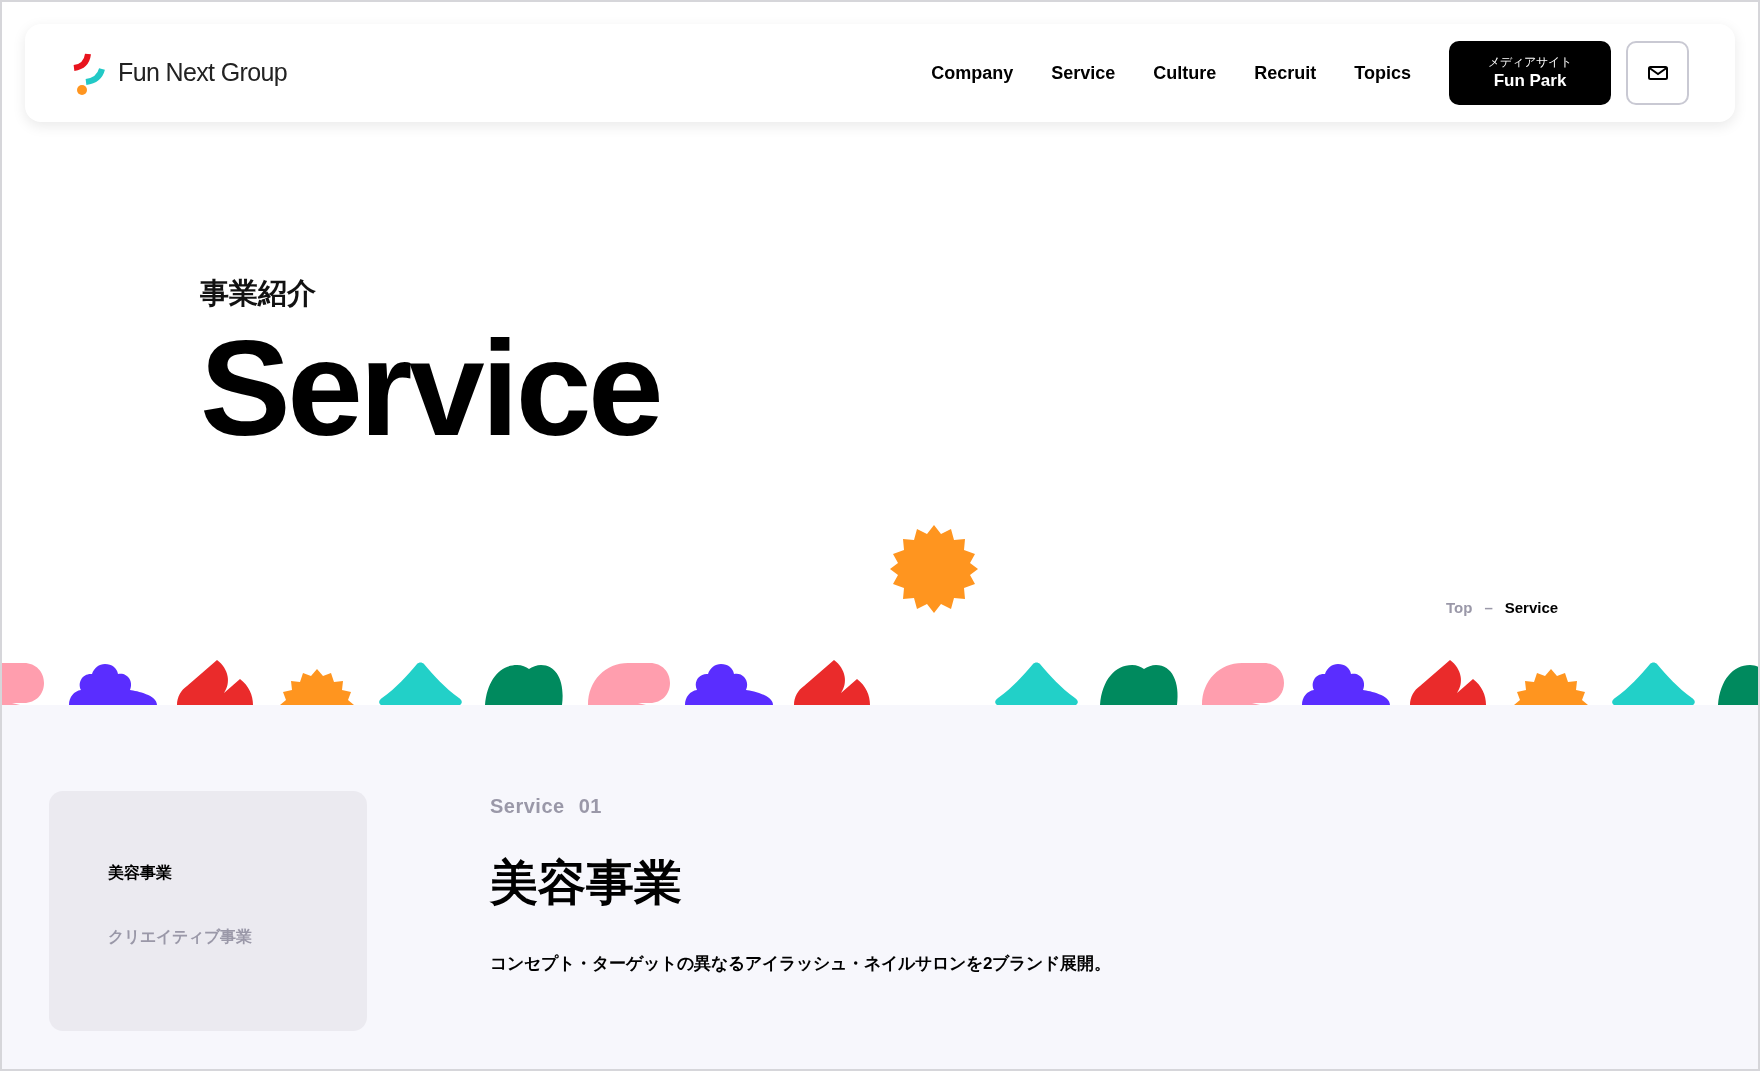 This screenshot has width=1760, height=1071. What do you see at coordinates (1531, 608) in the screenshot?
I see `breadcrumb-link: Service` at bounding box center [1531, 608].